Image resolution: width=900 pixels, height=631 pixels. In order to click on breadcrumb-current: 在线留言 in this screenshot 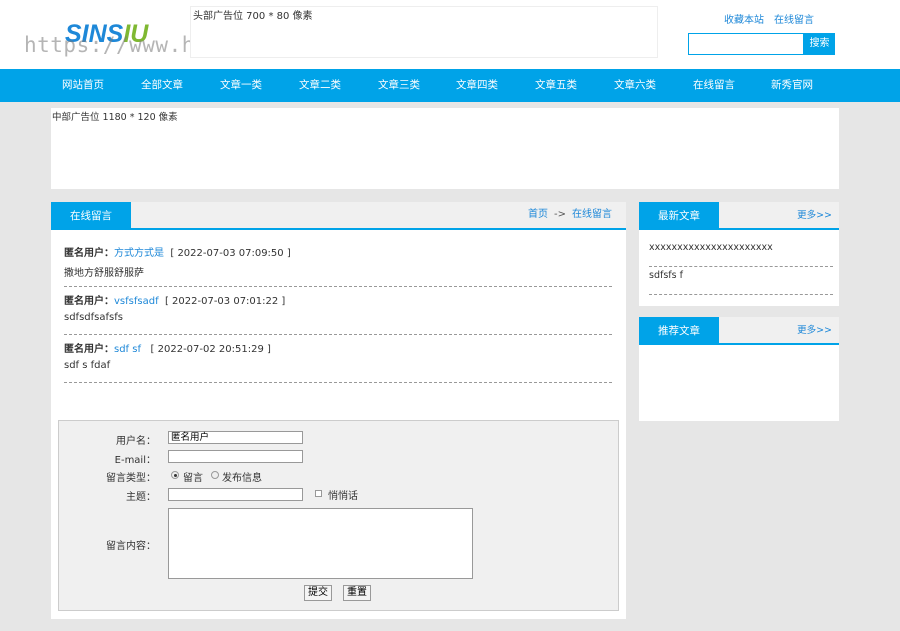, I will do `click(592, 214)`.